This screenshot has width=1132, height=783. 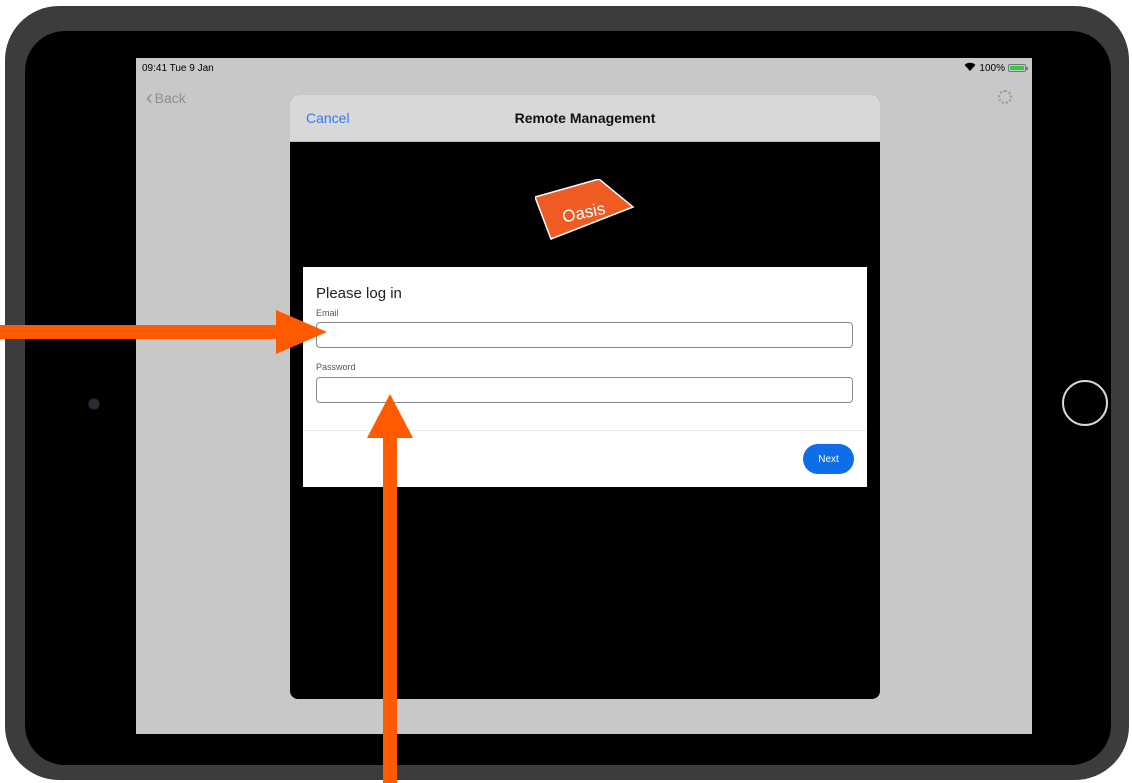 I want to click on email-field, so click(x=584, y=335).